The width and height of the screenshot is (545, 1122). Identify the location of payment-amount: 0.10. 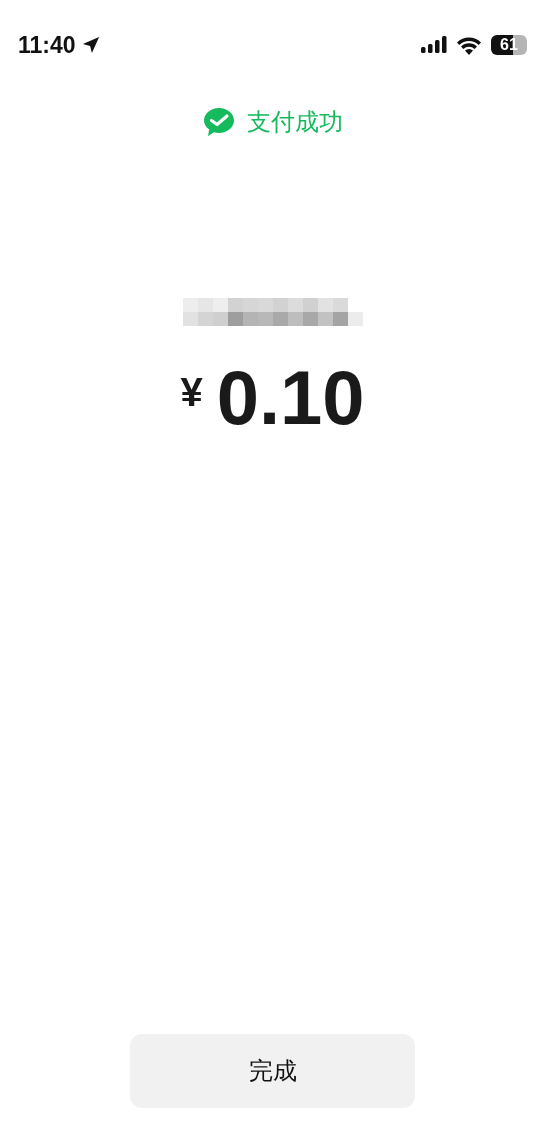
(290, 398).